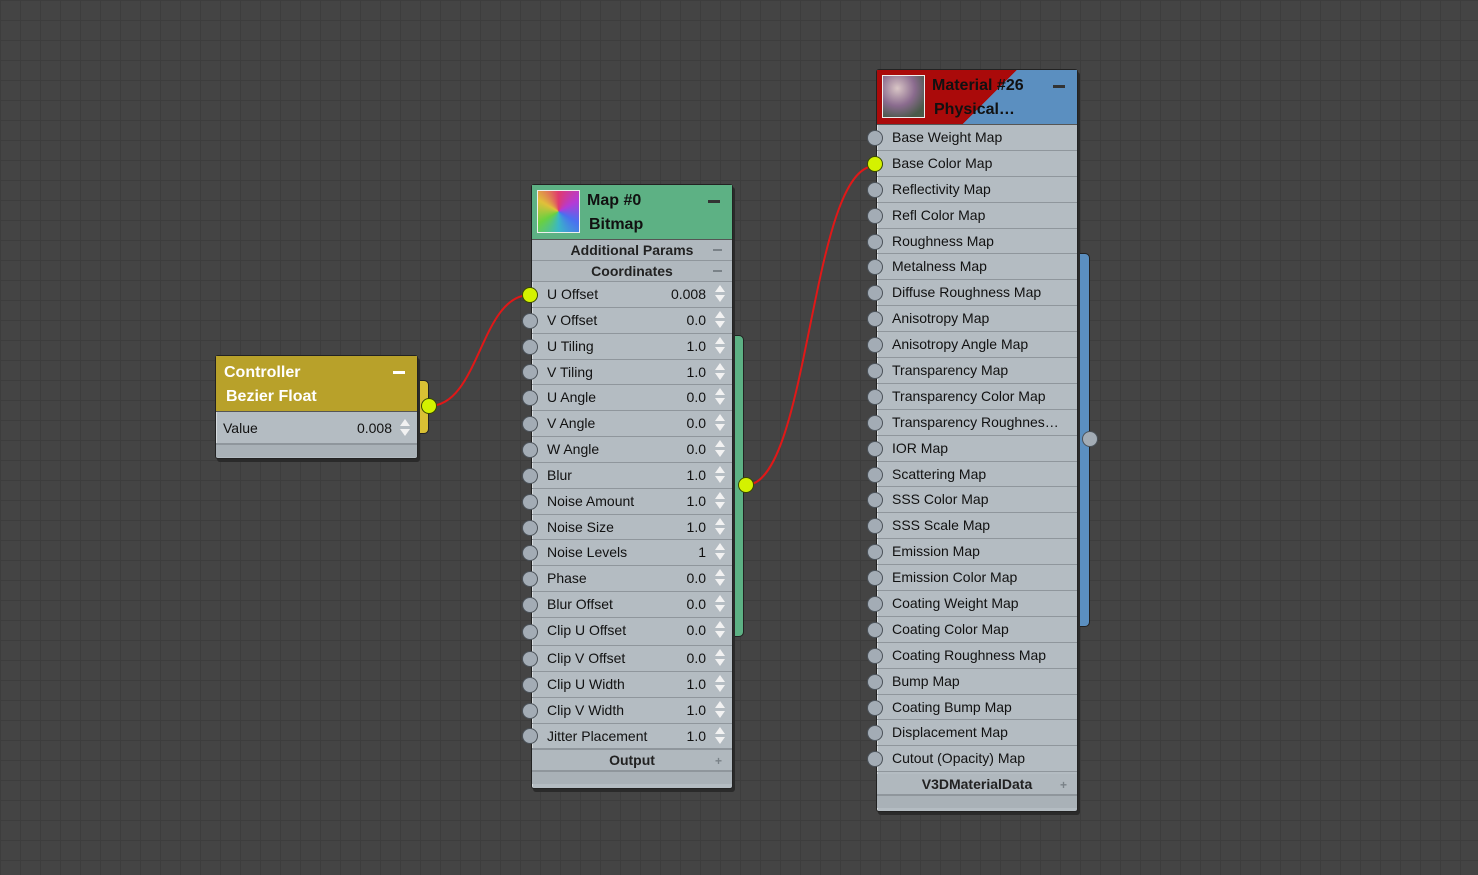 The width and height of the screenshot is (1478, 875). What do you see at coordinates (977, 708) in the screenshot?
I see `map-slot-row: Coating Bump Map` at bounding box center [977, 708].